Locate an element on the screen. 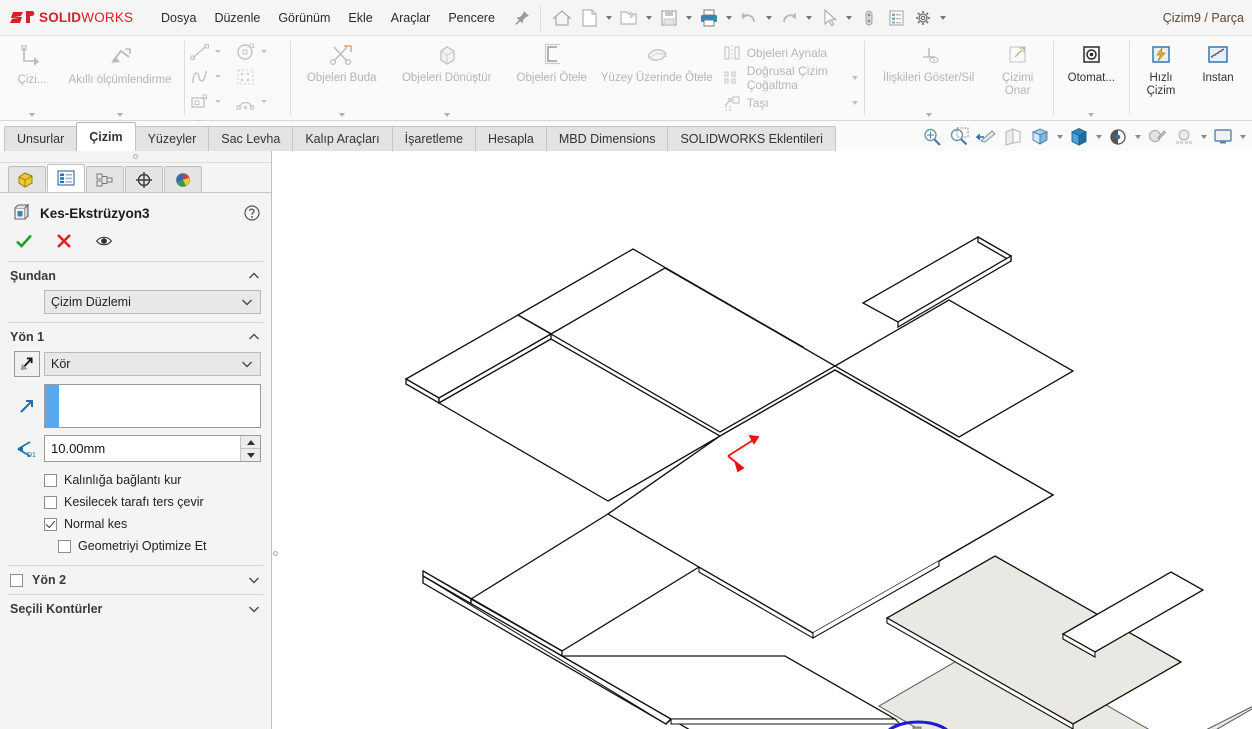  flip-side-to-cut-checkbox: Kesilecek tarafı ters çevir is located at coordinates (135, 502).